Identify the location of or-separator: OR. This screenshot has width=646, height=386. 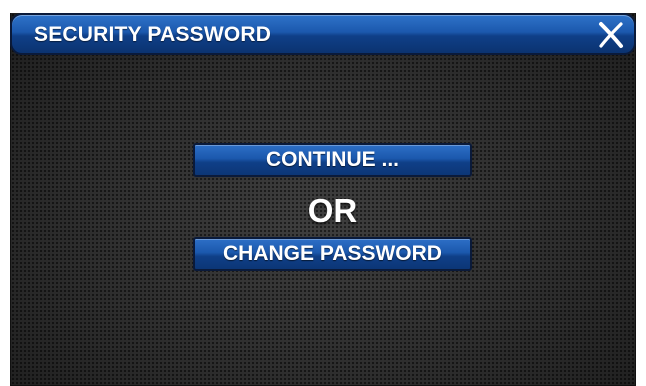
(332, 210).